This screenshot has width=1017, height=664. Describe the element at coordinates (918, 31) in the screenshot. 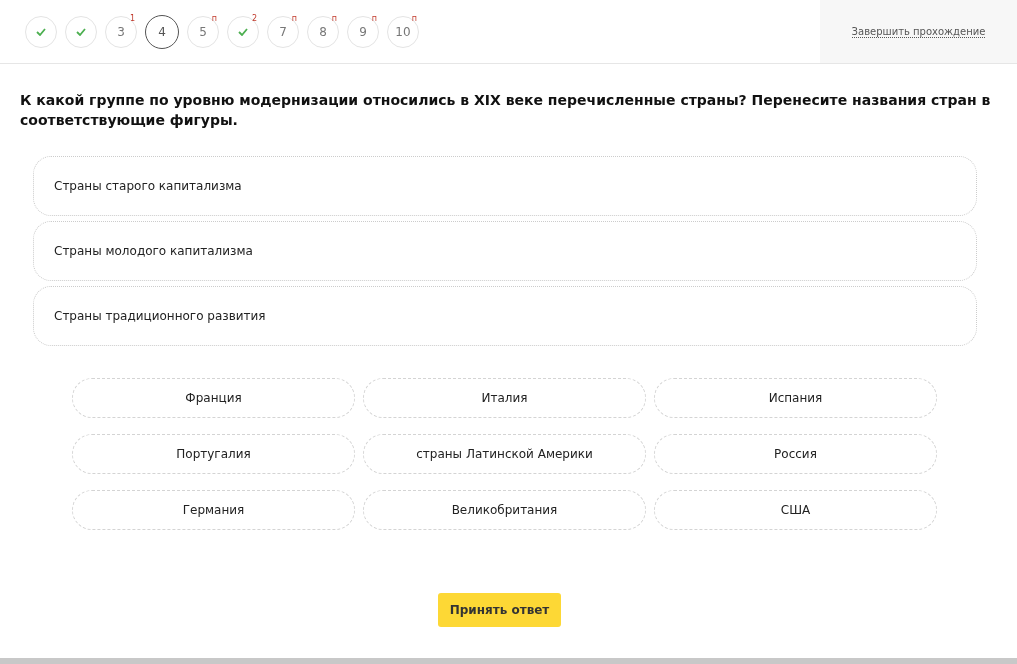

I see `finish-link: Завершить прохождение` at that location.